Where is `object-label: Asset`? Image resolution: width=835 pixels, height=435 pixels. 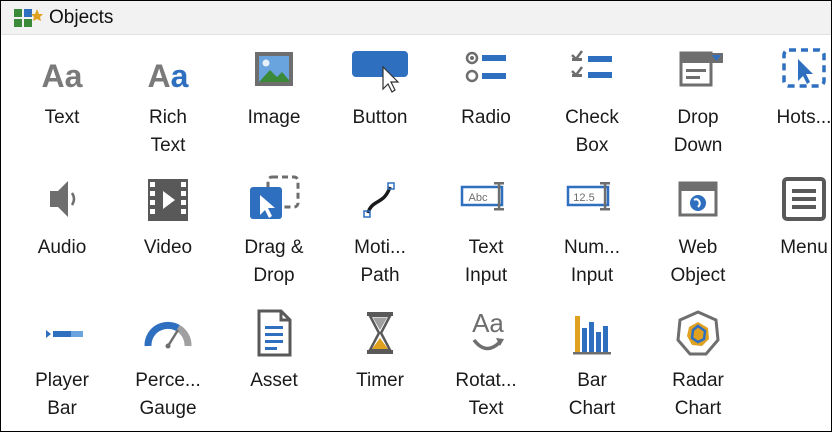 object-label: Asset is located at coordinates (274, 380).